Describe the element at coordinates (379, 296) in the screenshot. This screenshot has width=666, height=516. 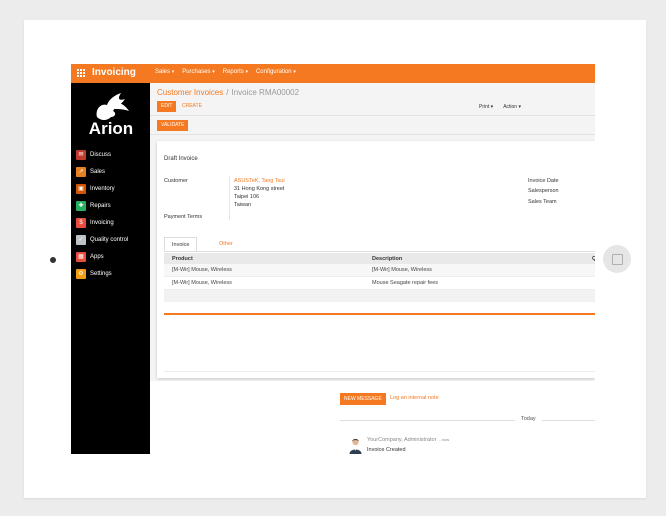
I see `table-empty-row` at that location.